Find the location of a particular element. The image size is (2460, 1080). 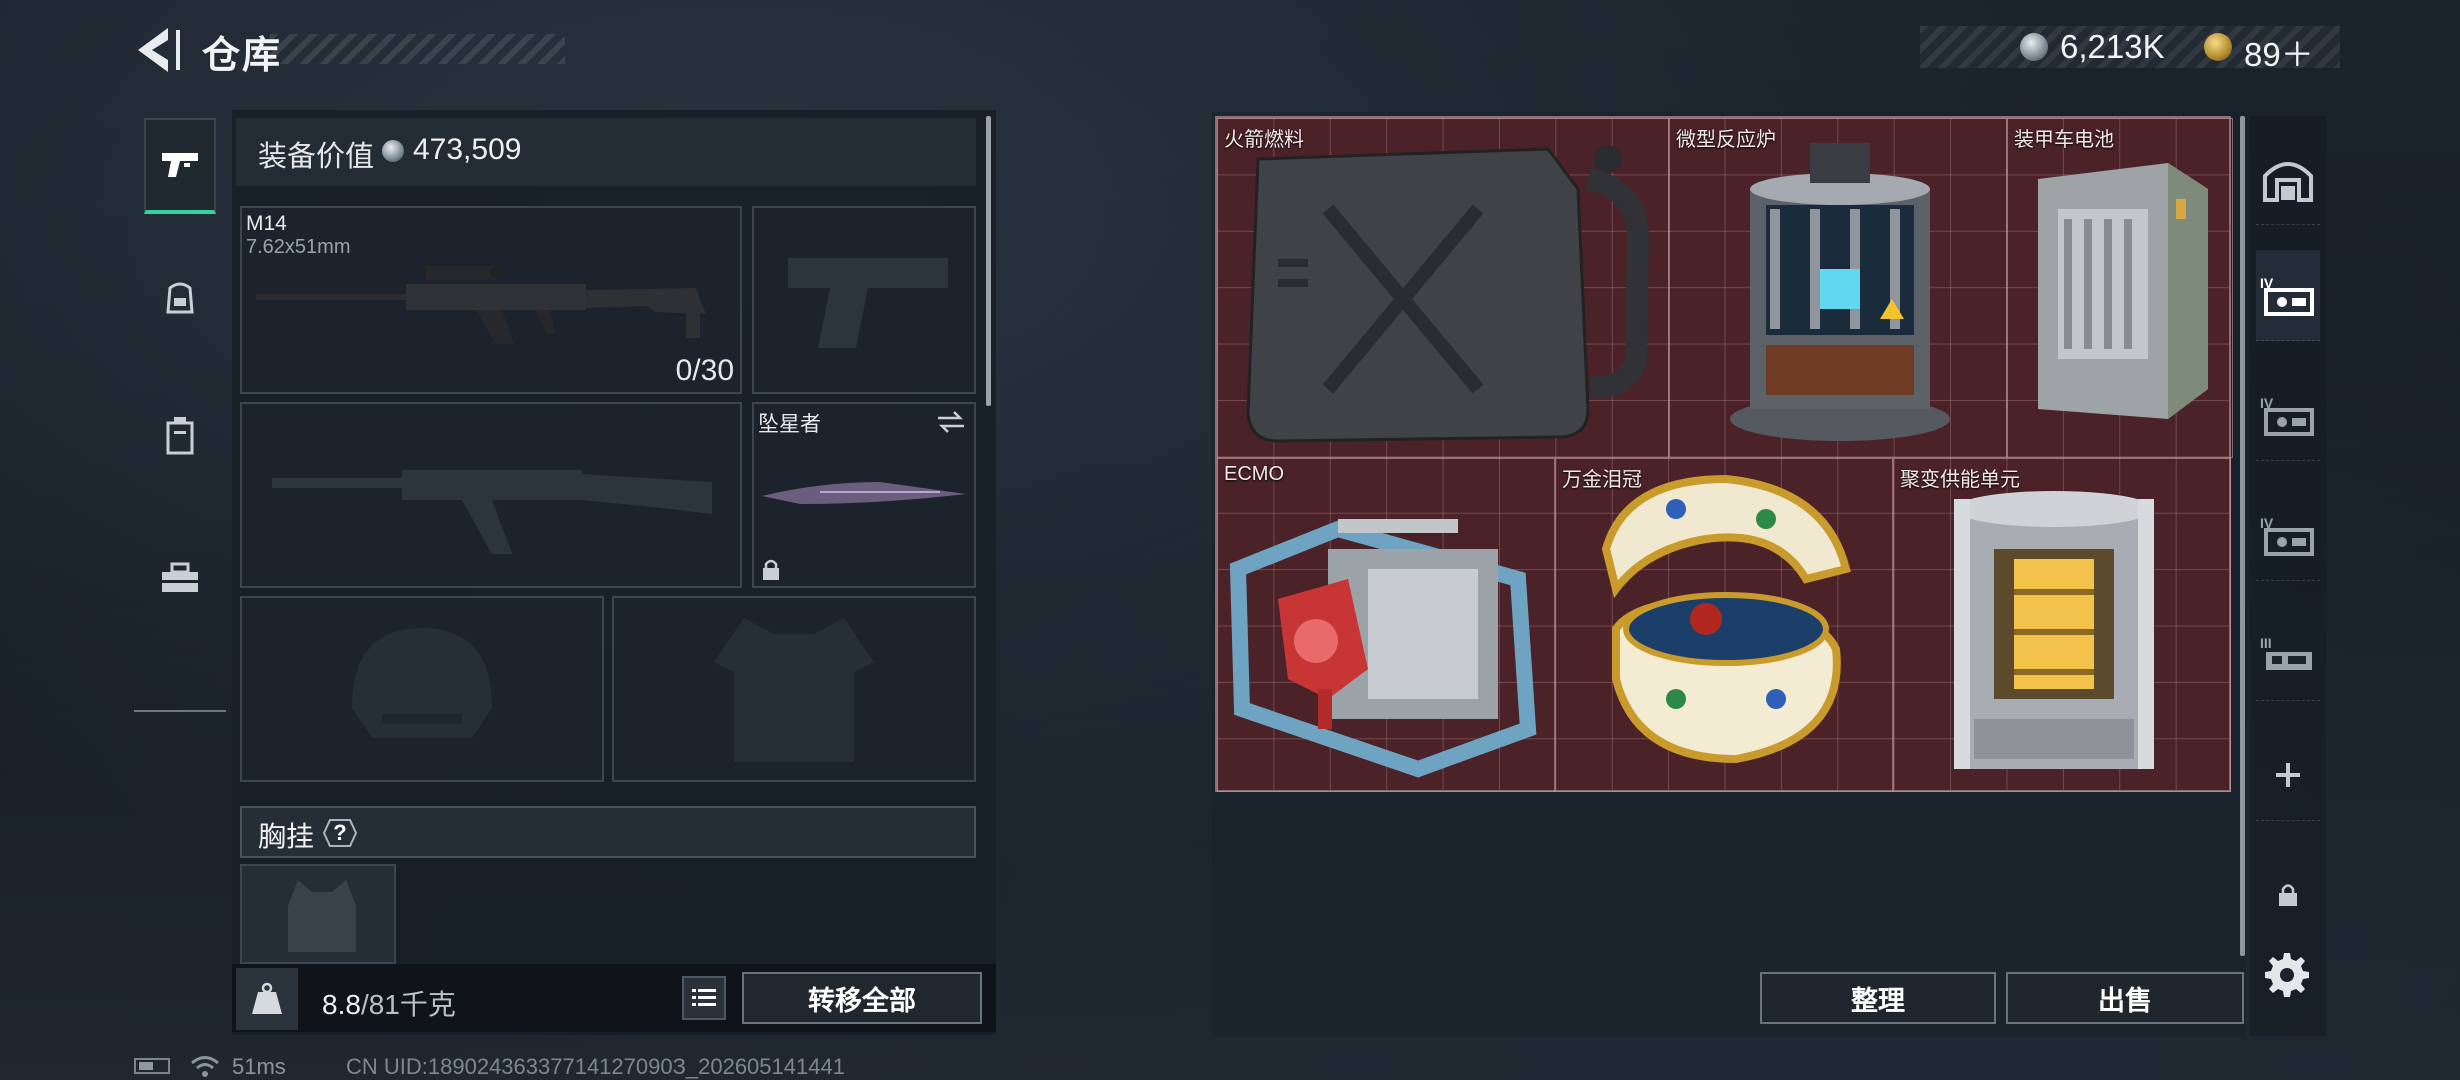

pistol-silhouette-icon is located at coordinates (868, 303).